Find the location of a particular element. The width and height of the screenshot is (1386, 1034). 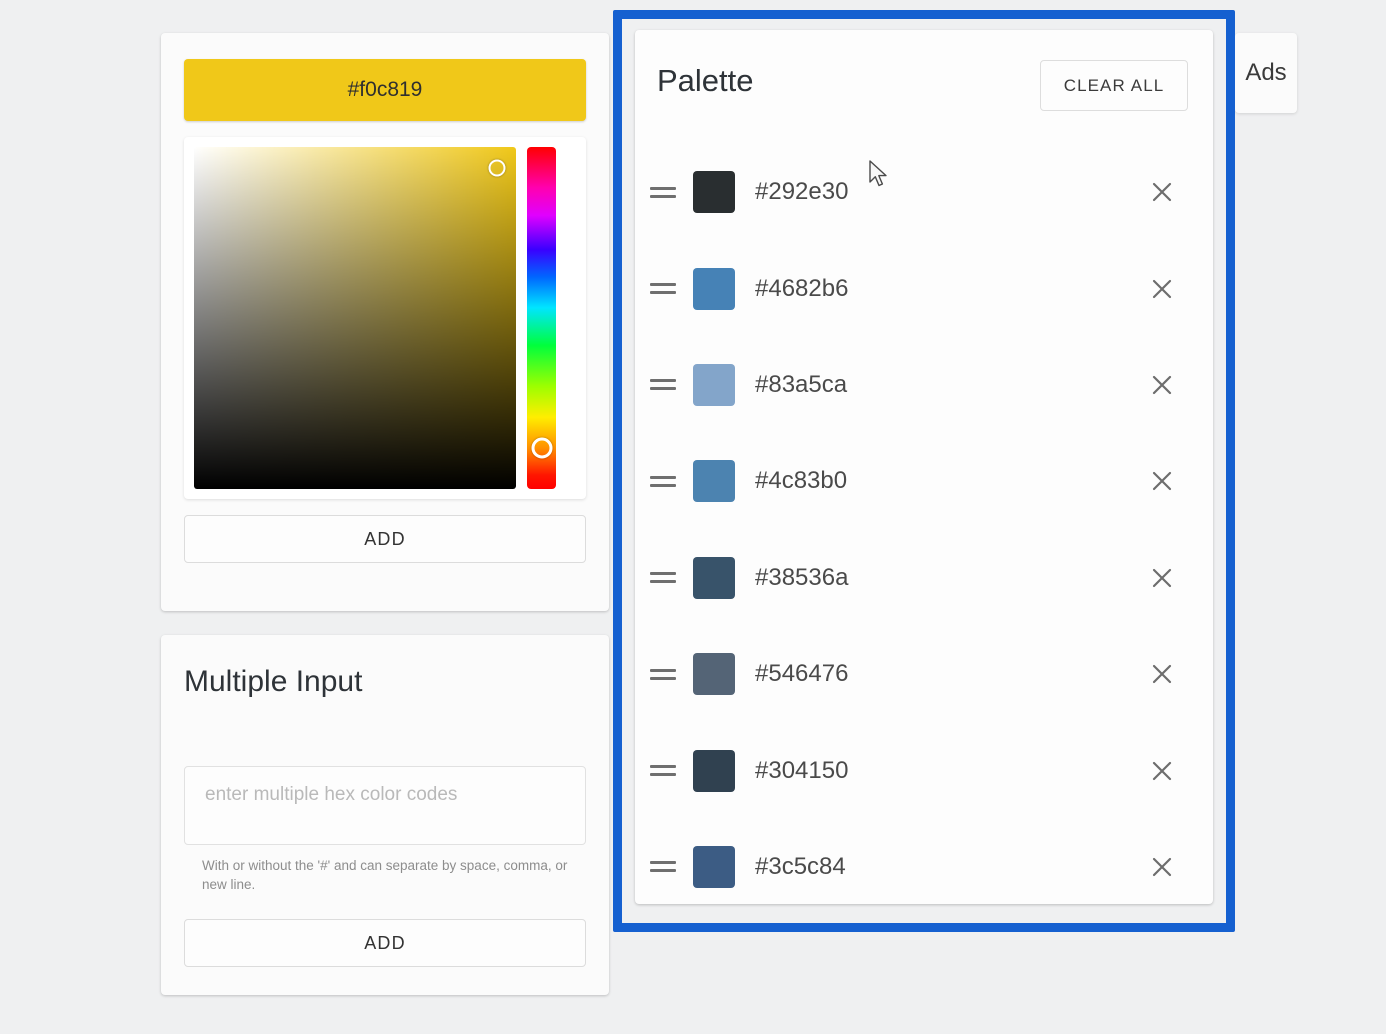

saturation-value-area is located at coordinates (355, 318).